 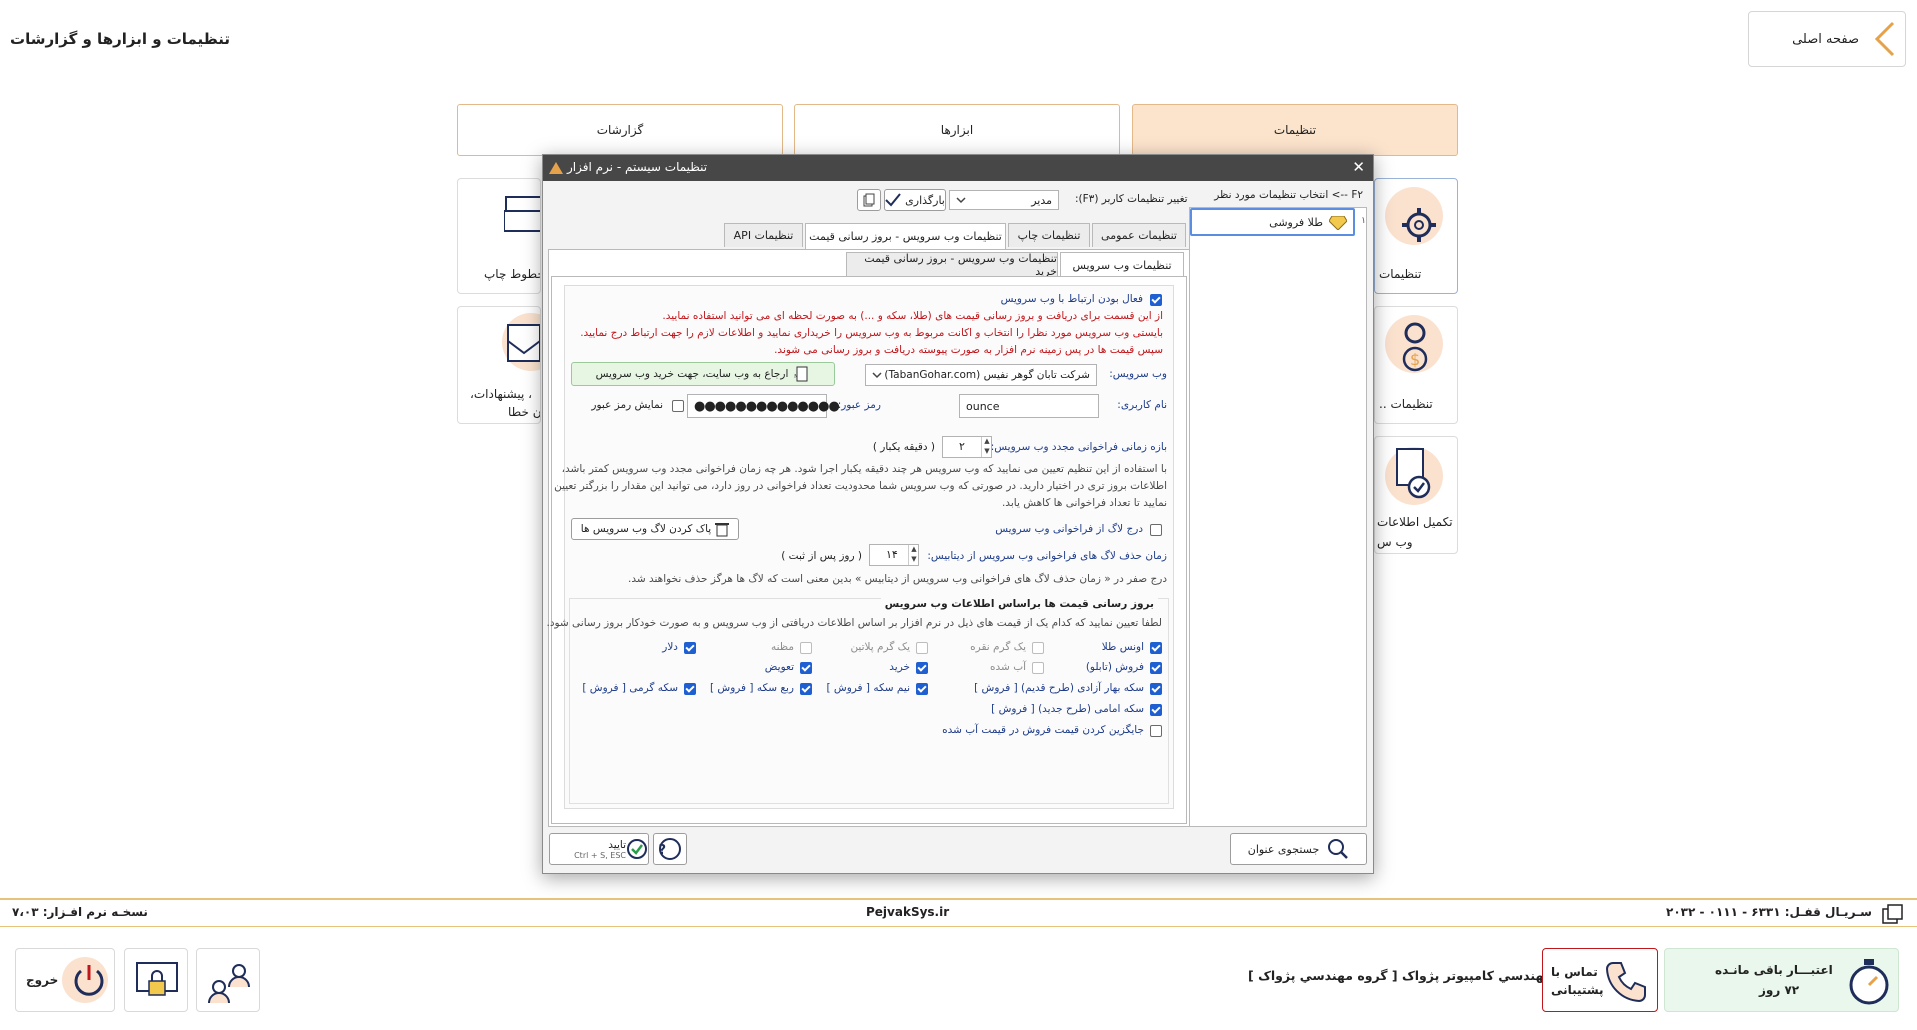 I want to click on tile-settings: تنظیمات, so click(x=1416, y=236).